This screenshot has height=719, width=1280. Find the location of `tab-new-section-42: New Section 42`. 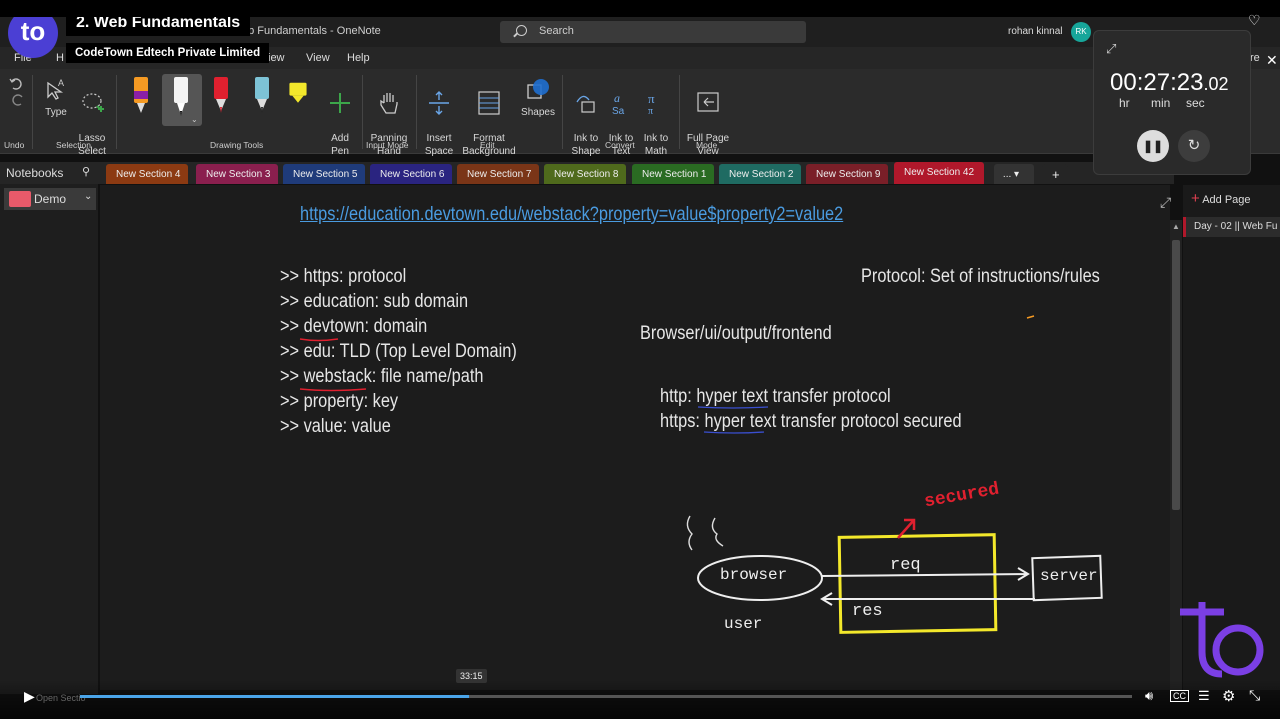

tab-new-section-42: New Section 42 is located at coordinates (939, 173).